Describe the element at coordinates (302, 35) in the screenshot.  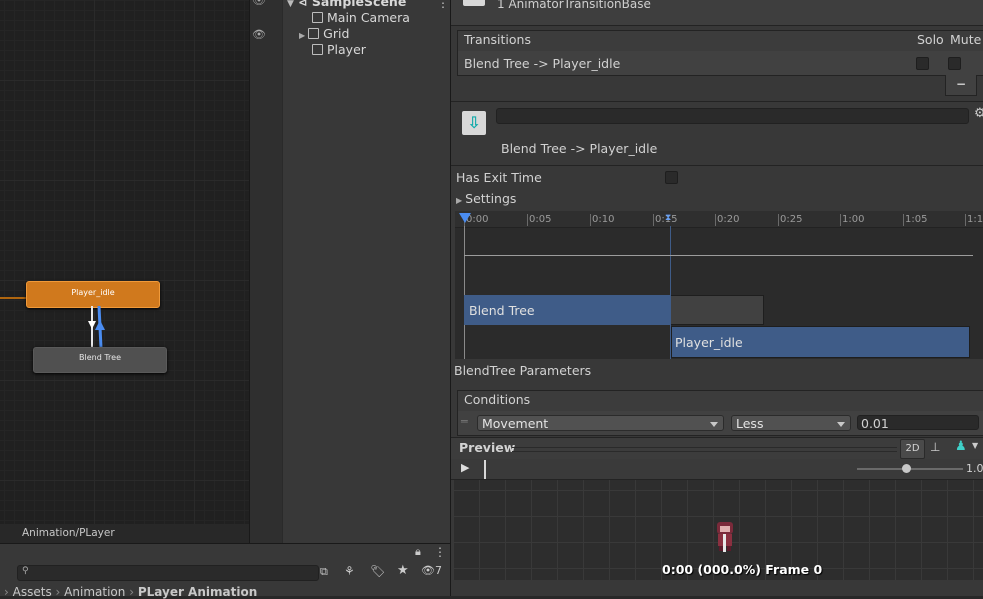
I see `expand-arrow-icon: ▶` at that location.